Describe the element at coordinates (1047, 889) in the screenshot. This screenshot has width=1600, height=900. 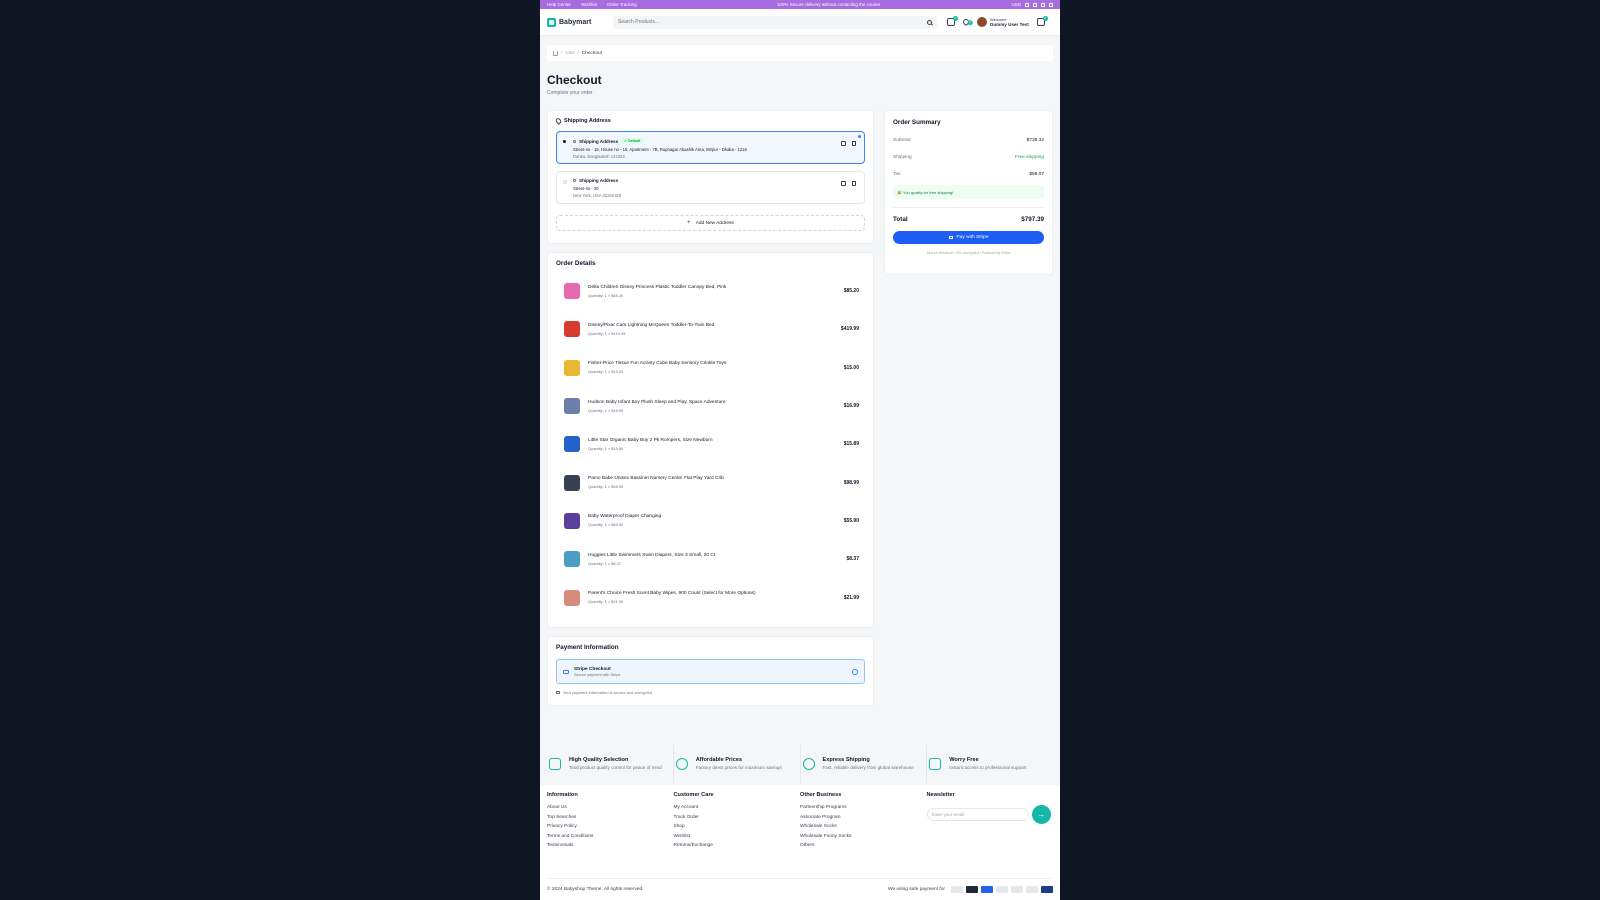
I see `unionpay-icon` at that location.